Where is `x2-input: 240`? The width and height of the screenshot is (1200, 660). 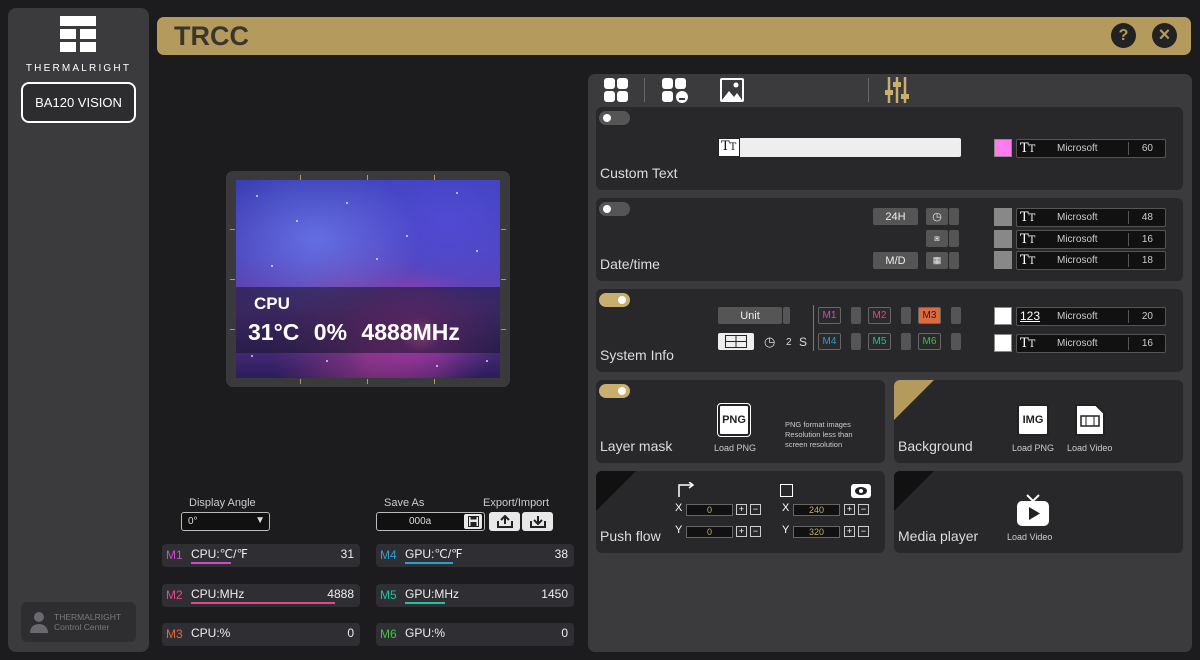 x2-input: 240 is located at coordinates (816, 510).